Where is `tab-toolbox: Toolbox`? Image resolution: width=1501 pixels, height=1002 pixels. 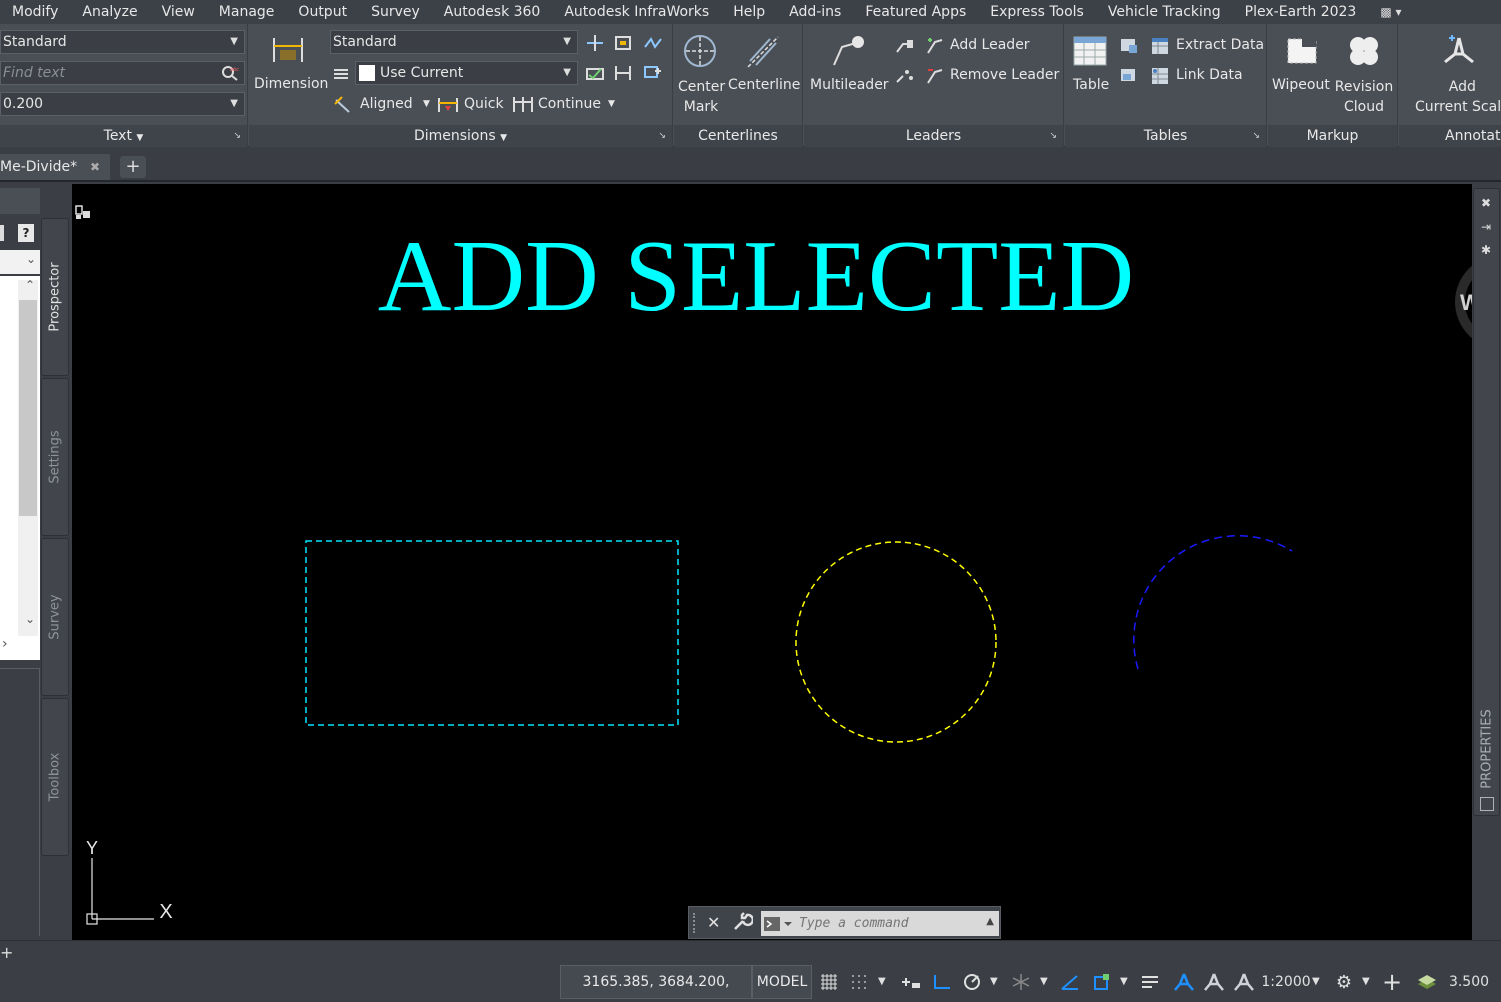
tab-toolbox: Toolbox is located at coordinates (55, 777).